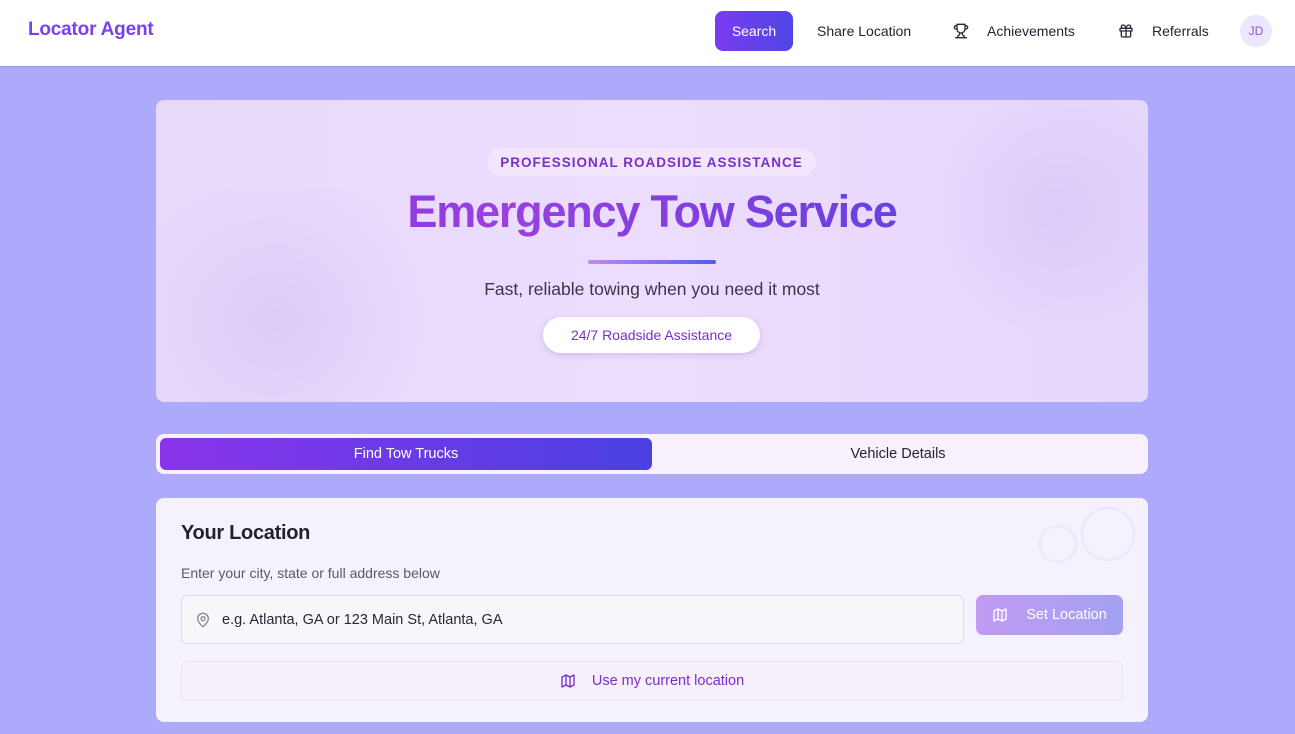 The height and width of the screenshot is (734, 1295). Describe the element at coordinates (587, 619) in the screenshot. I see `location-input` at that location.